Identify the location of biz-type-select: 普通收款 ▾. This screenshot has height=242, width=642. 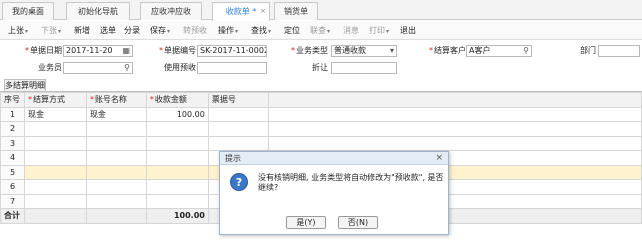
(364, 51).